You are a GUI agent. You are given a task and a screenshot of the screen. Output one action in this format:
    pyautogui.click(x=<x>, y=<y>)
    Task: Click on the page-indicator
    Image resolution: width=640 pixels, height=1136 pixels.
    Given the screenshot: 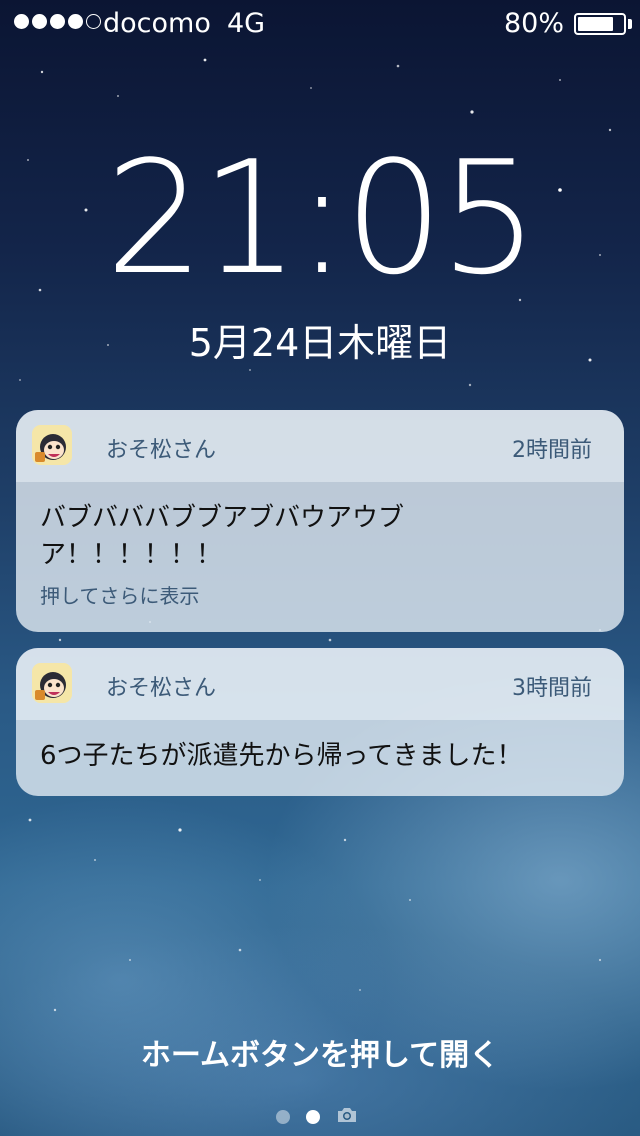 What is the action you would take?
    pyautogui.click(x=317, y=1117)
    